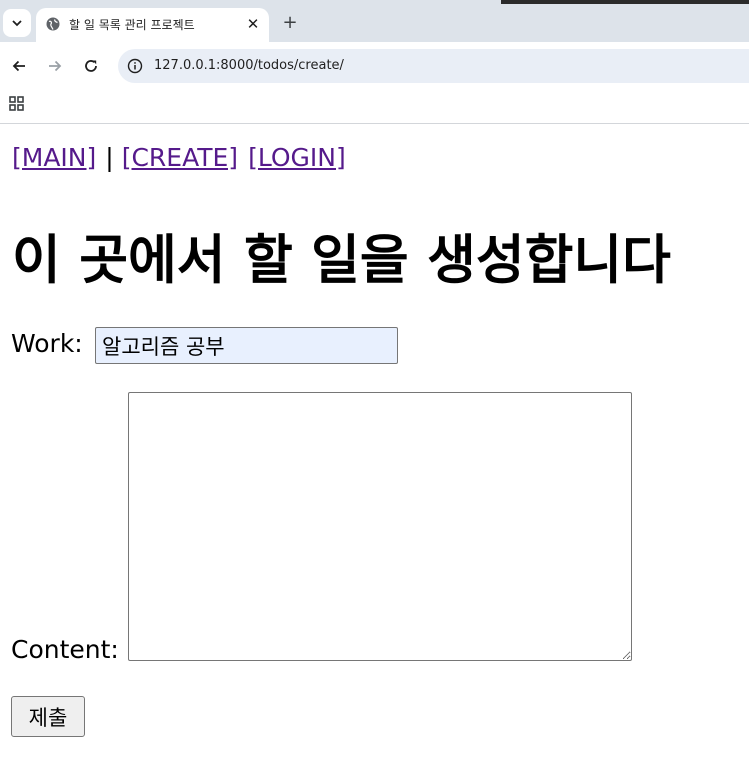 The image size is (749, 773). I want to click on browser-toolbar: 127.0.0.1:8000/todos/create/, so click(374, 66).